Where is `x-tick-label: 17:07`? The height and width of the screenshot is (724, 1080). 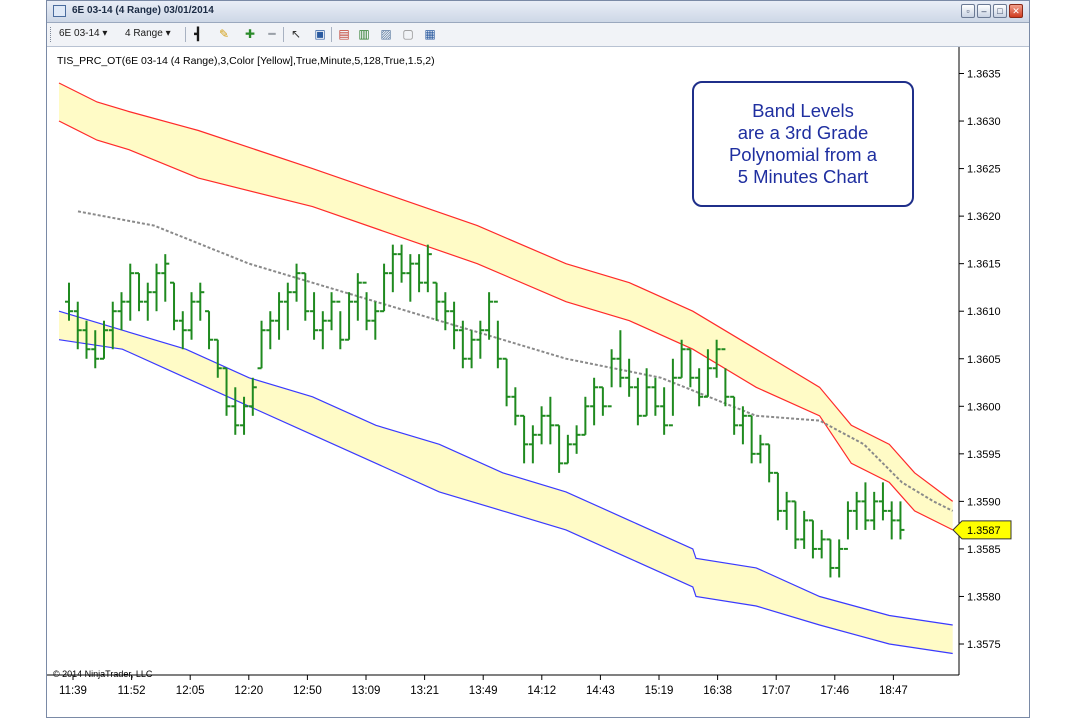 x-tick-label: 17:07 is located at coordinates (776, 691).